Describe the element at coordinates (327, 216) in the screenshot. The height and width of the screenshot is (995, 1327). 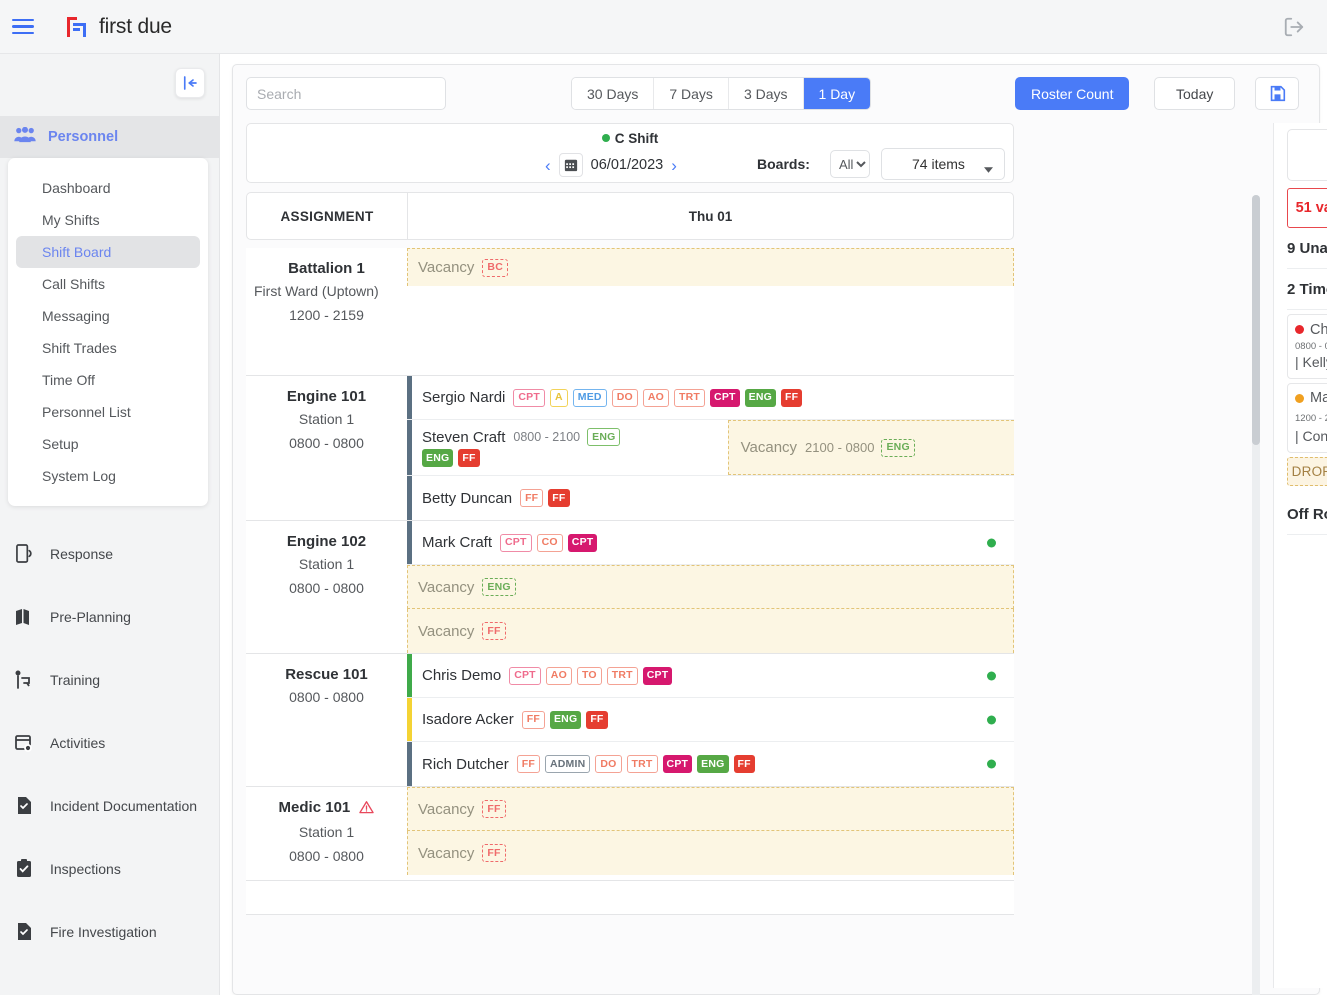
I see `column-assignment-header: ASSIGNMENT` at that location.